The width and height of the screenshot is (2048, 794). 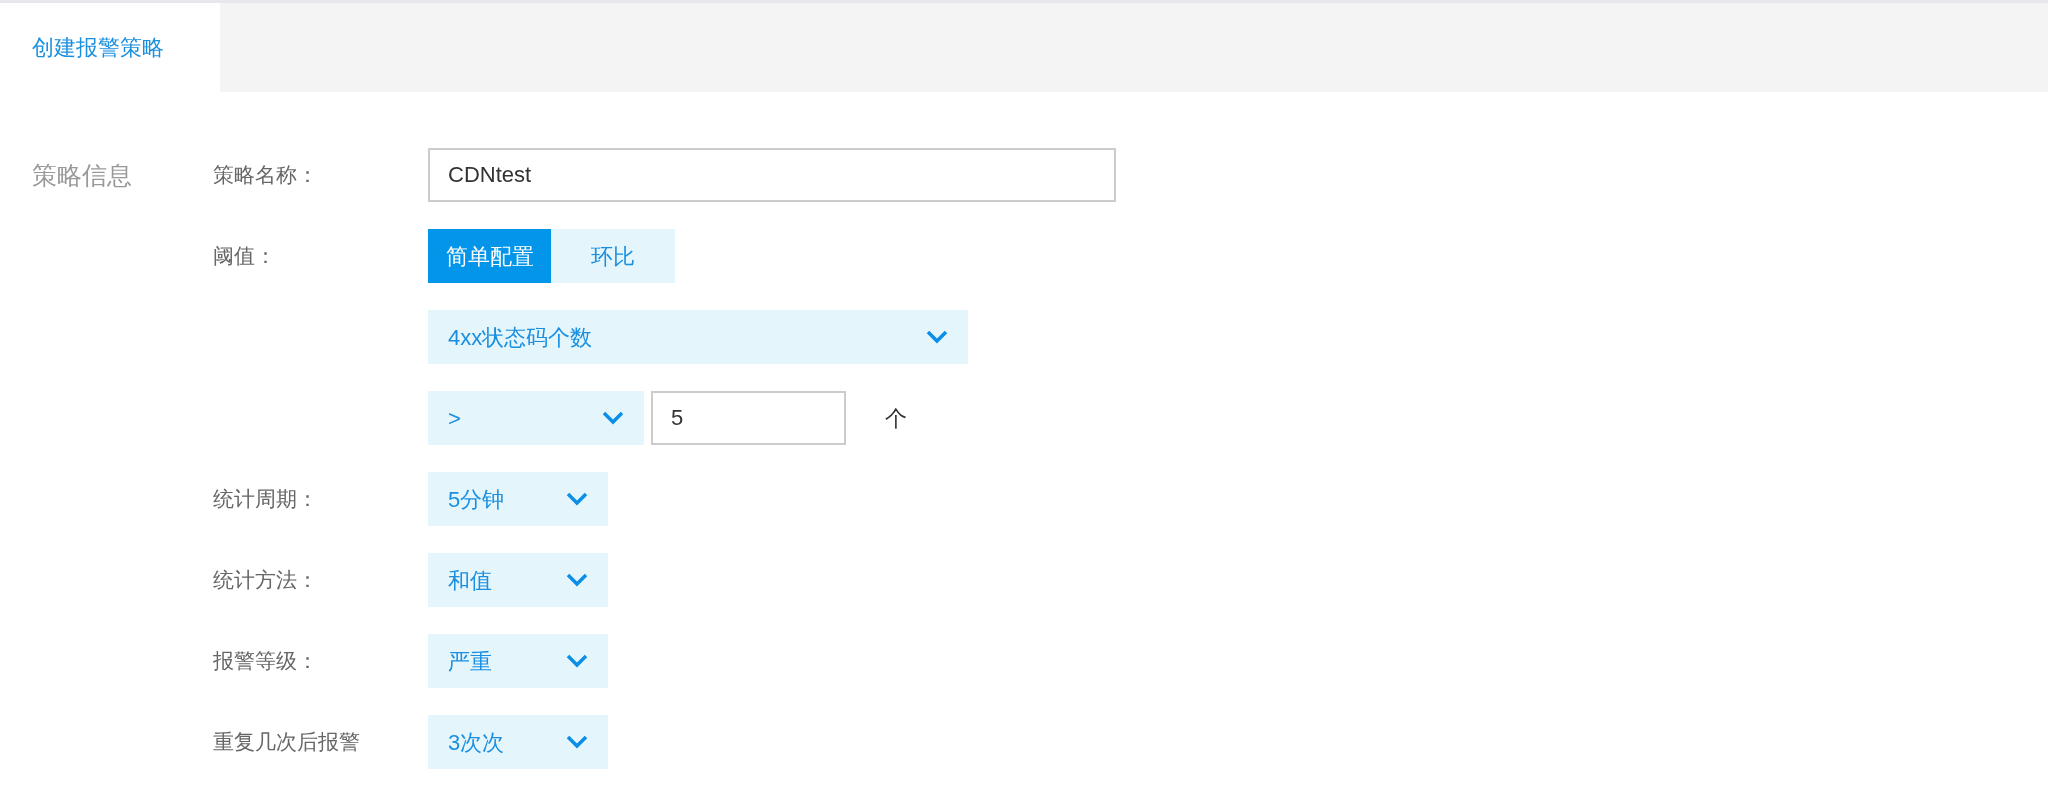 What do you see at coordinates (896, 418) in the screenshot?
I see `unit-label: 个` at bounding box center [896, 418].